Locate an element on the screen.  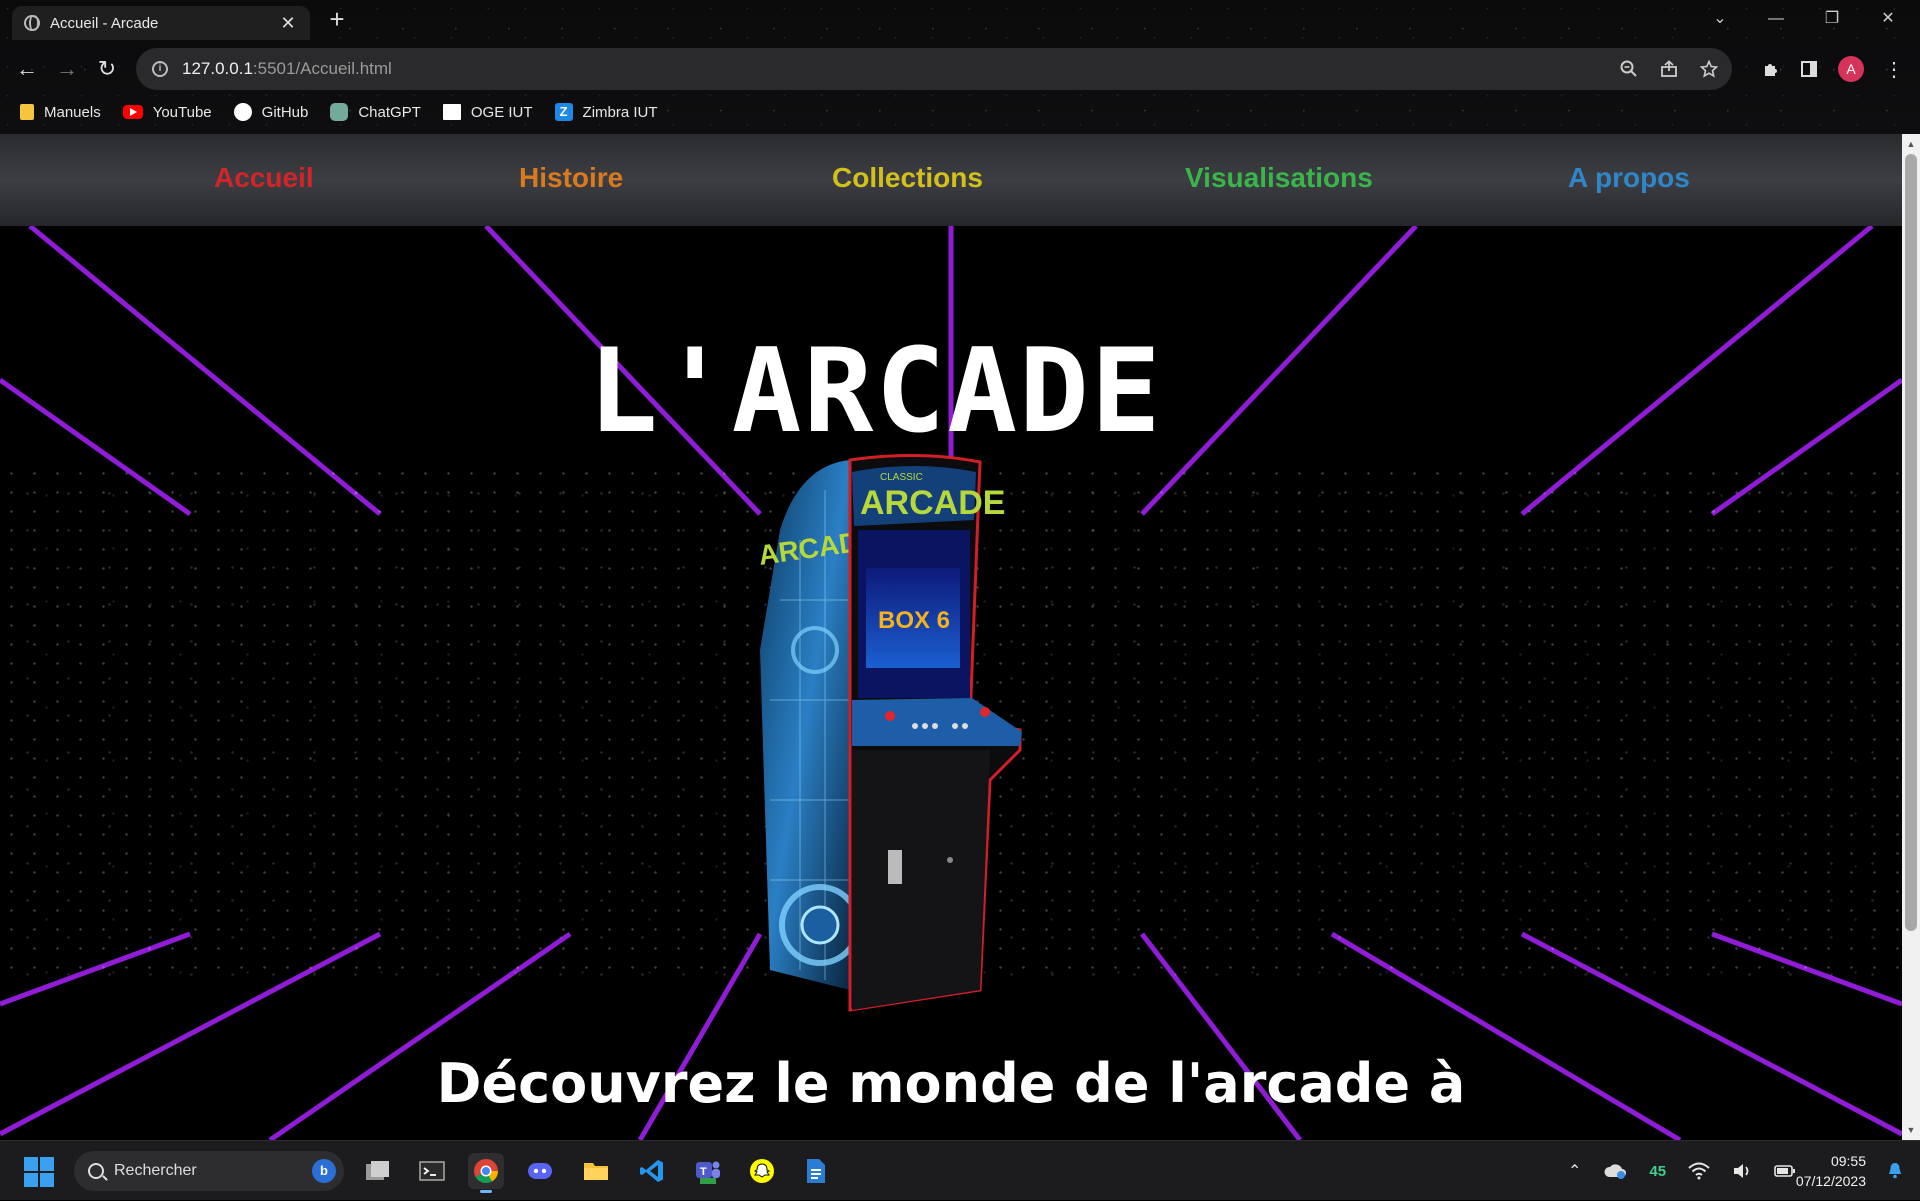
bookmark-zimbra: Z Zimbra IUT is located at coordinates (606, 112).